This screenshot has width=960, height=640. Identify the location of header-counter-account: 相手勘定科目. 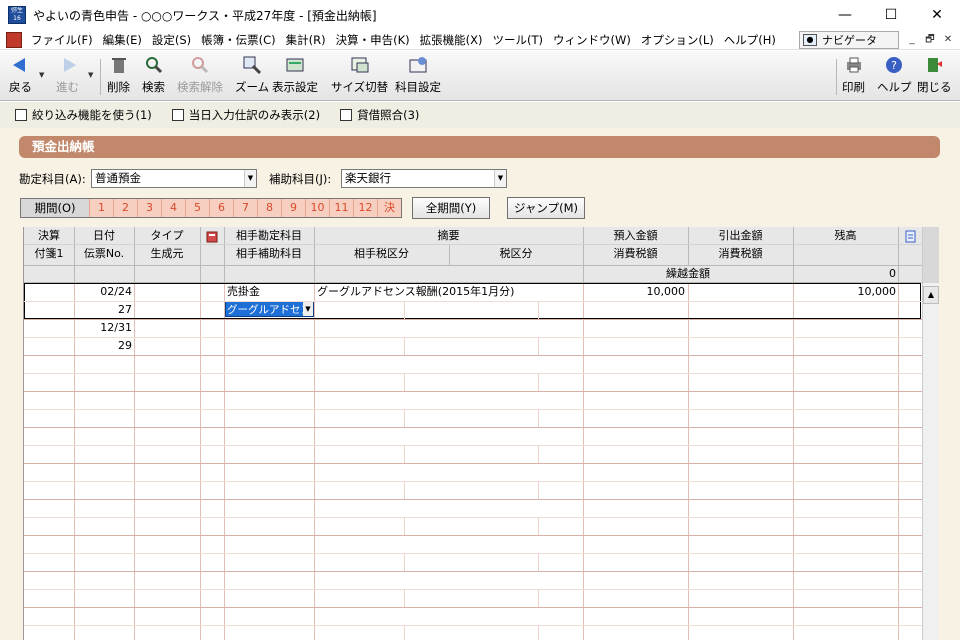
(269, 235).